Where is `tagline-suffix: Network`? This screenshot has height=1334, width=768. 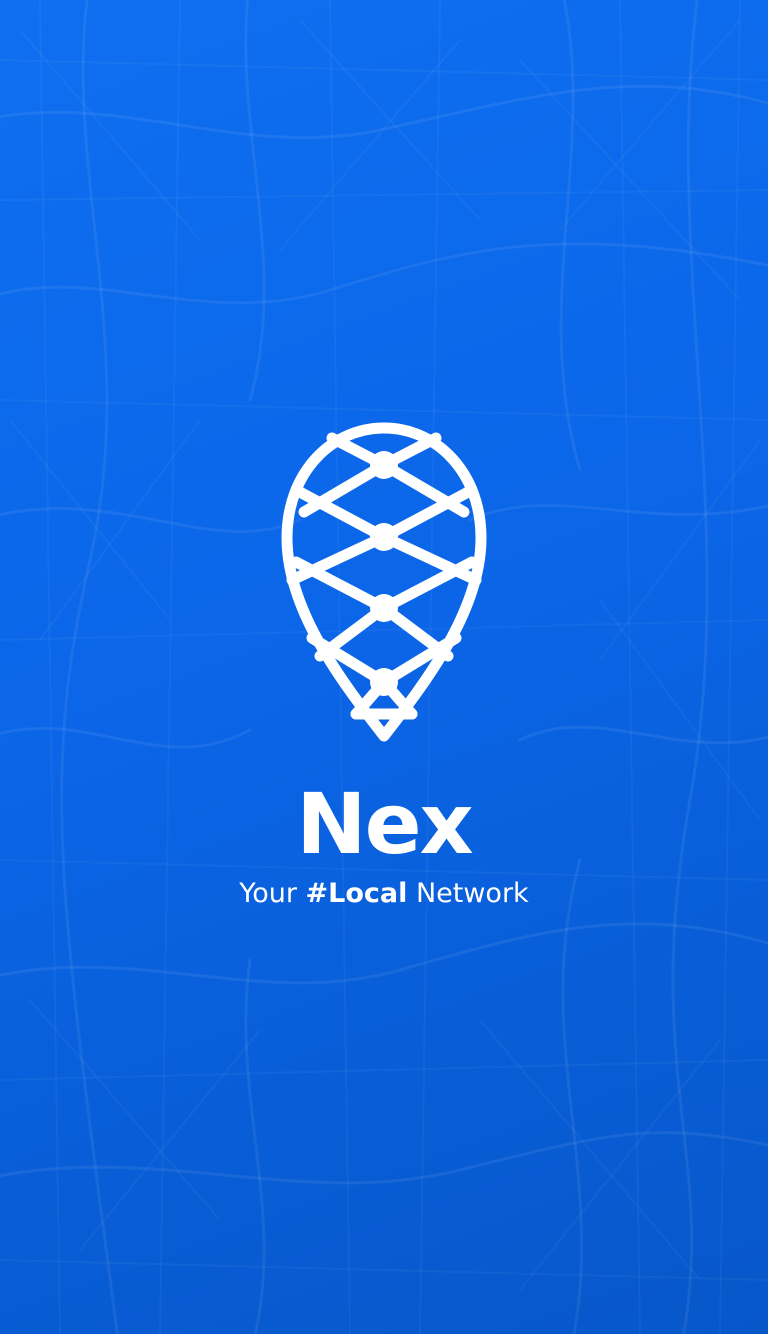
tagline-suffix: Network is located at coordinates (468, 893).